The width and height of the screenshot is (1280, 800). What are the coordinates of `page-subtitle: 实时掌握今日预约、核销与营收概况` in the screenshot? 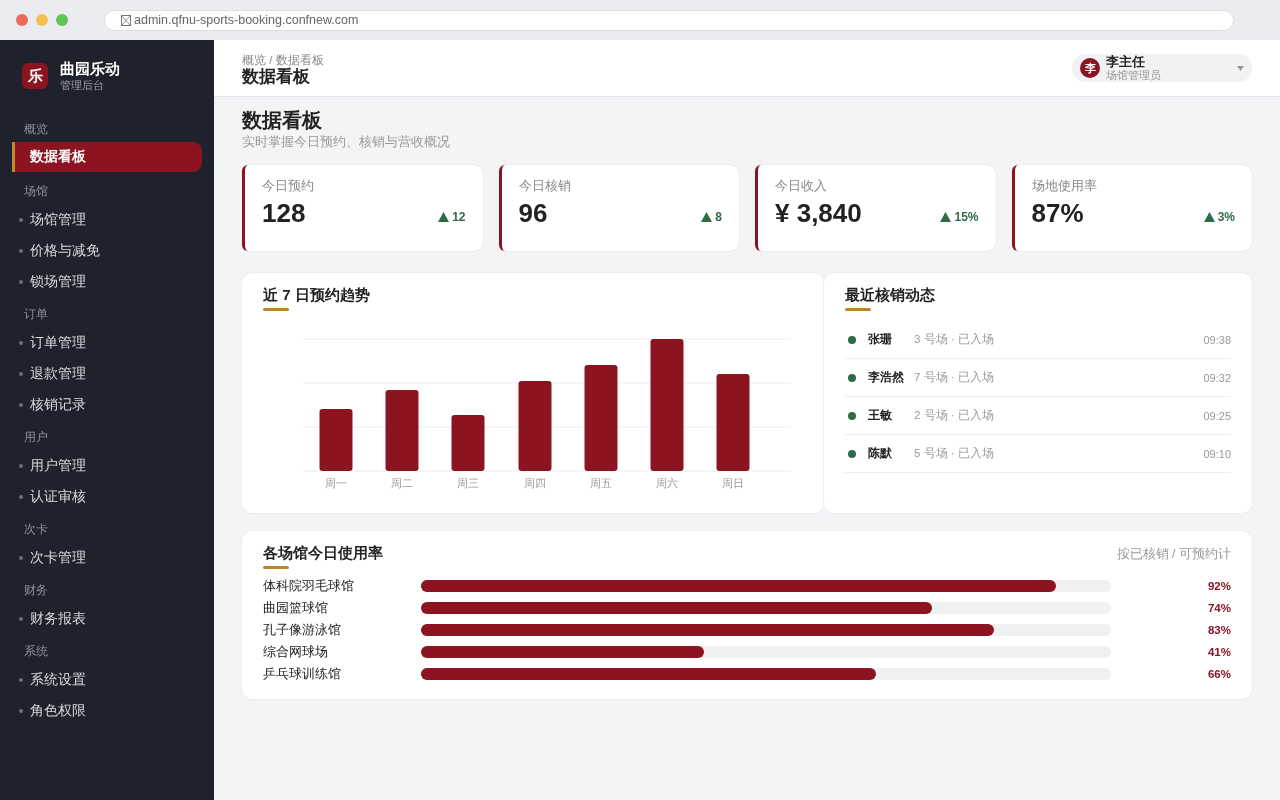 It's located at (346, 142).